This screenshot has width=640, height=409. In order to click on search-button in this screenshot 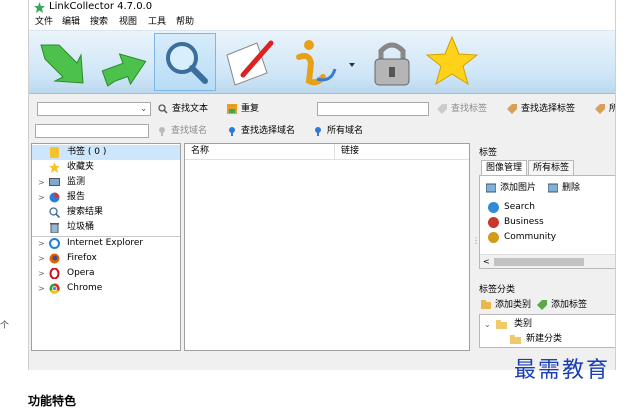, I will do `click(185, 62)`.